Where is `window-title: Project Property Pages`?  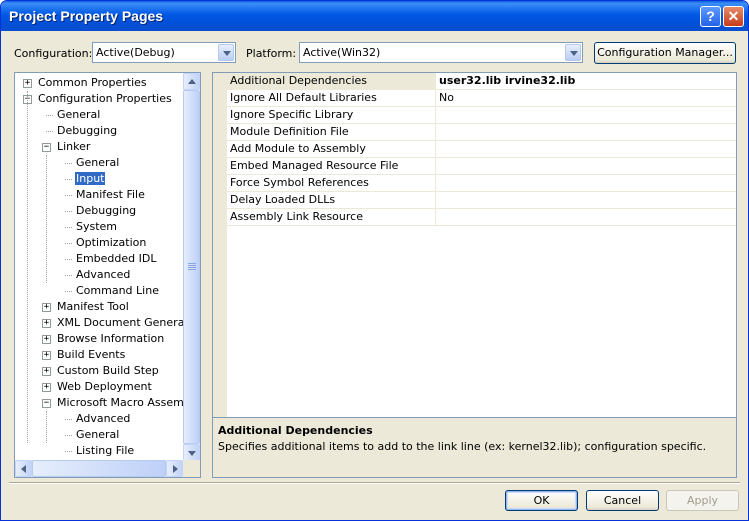
window-title: Project Property Pages is located at coordinates (86, 16).